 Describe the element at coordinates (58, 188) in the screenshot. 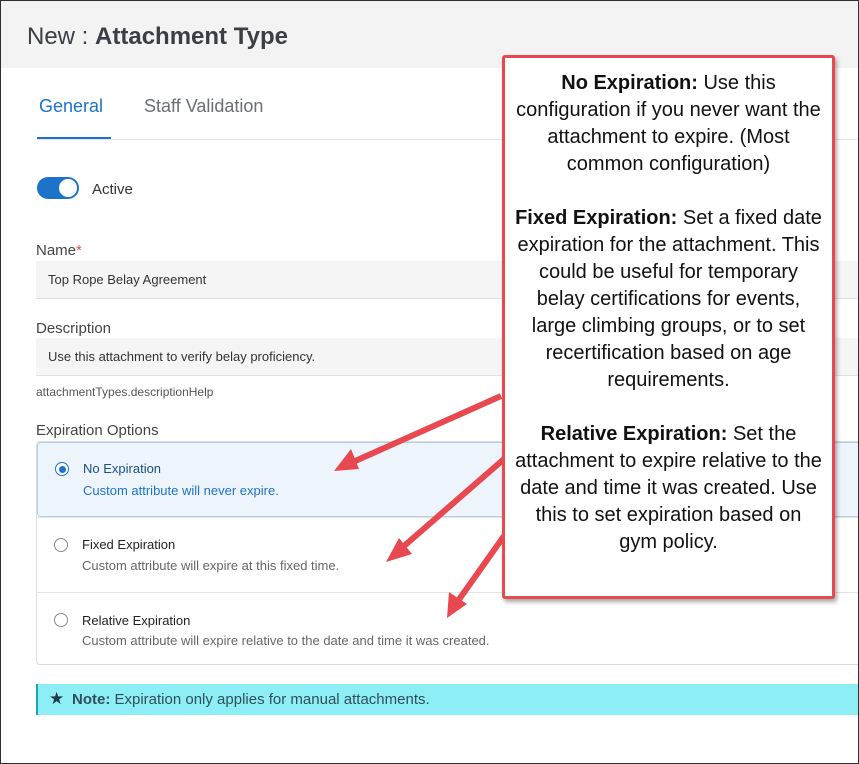

I see `active-toggle` at that location.